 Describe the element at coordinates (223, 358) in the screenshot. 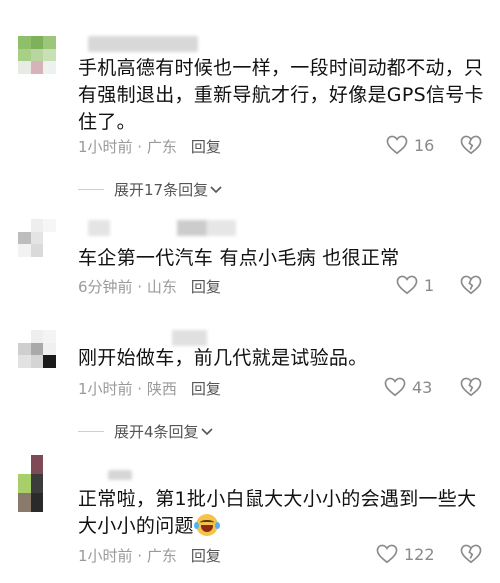

I see `comment-text: 刚开始做车，前几代就是试验品。` at that location.